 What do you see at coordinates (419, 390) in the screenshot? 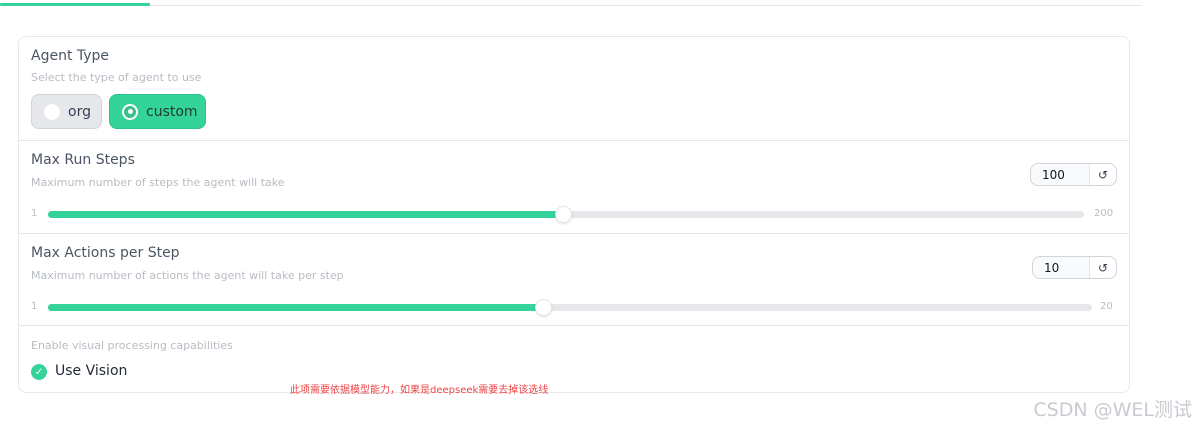
I see `annotation-note: 此项需要依据模型能力，如果是deepseek需要去掉该选线` at bounding box center [419, 390].